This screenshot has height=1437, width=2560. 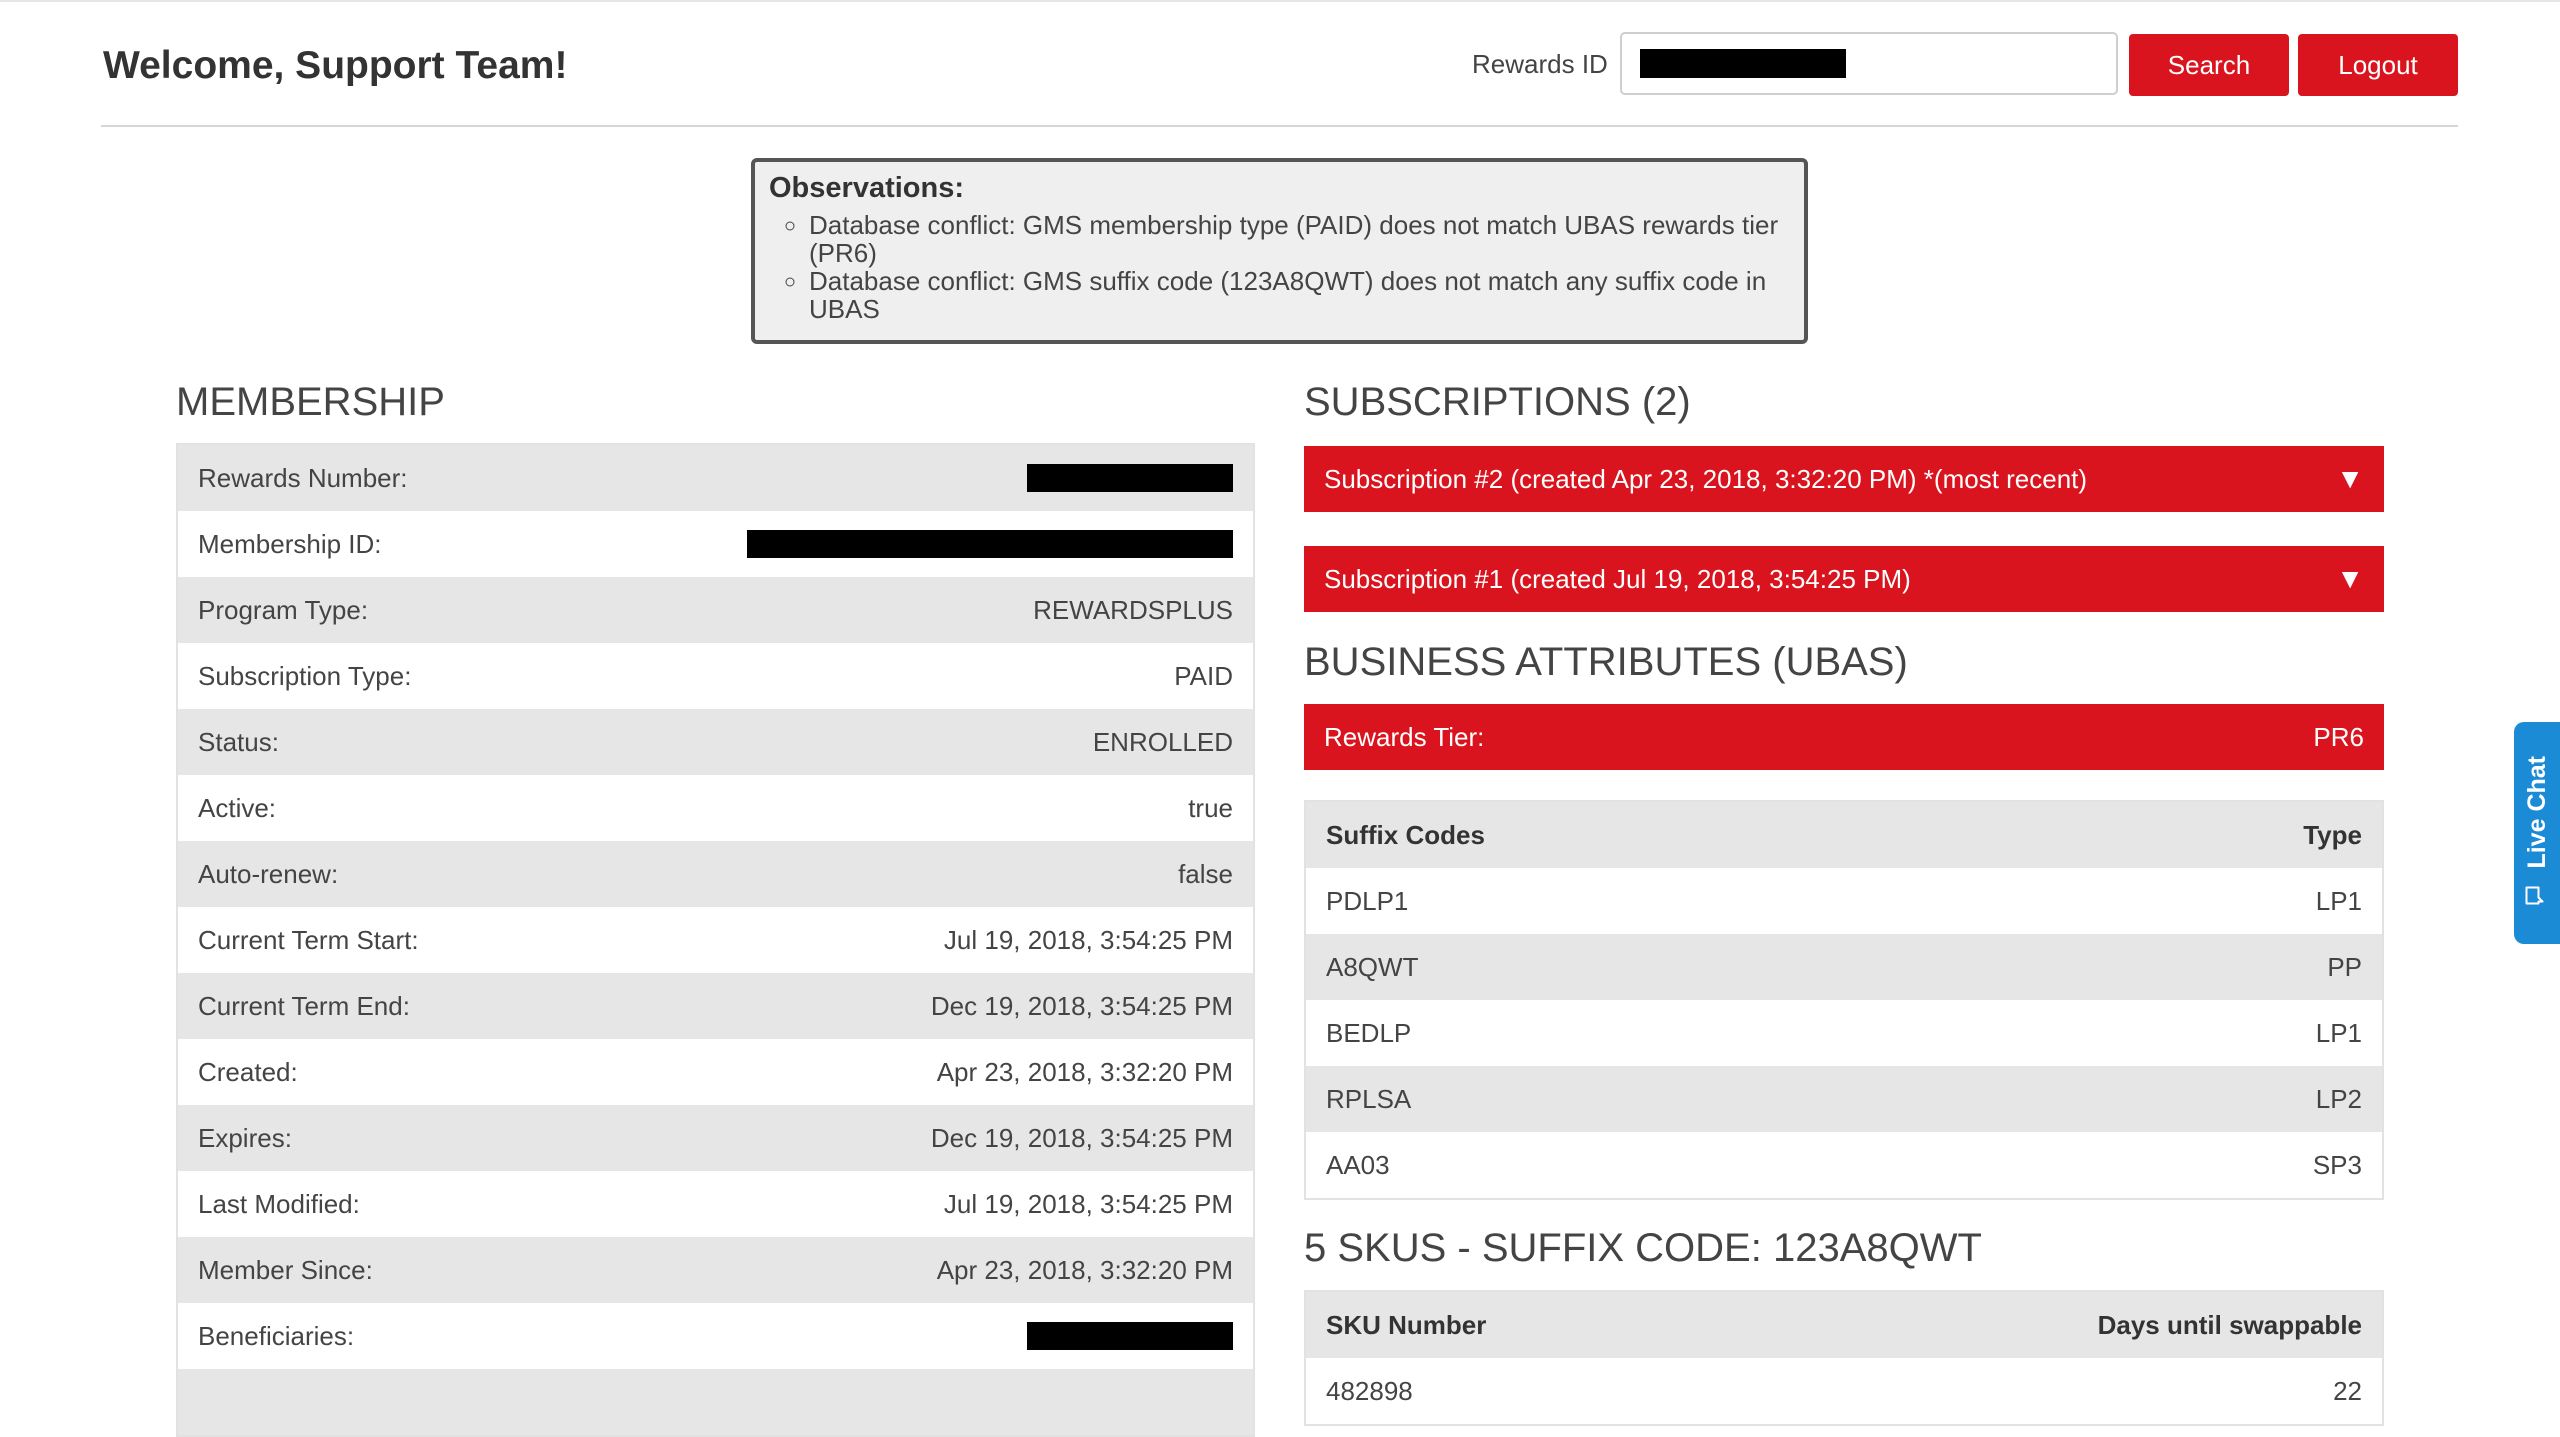 What do you see at coordinates (1497, 402) in the screenshot?
I see `subscriptions-title: SUBSCRIPTIONS (2)` at bounding box center [1497, 402].